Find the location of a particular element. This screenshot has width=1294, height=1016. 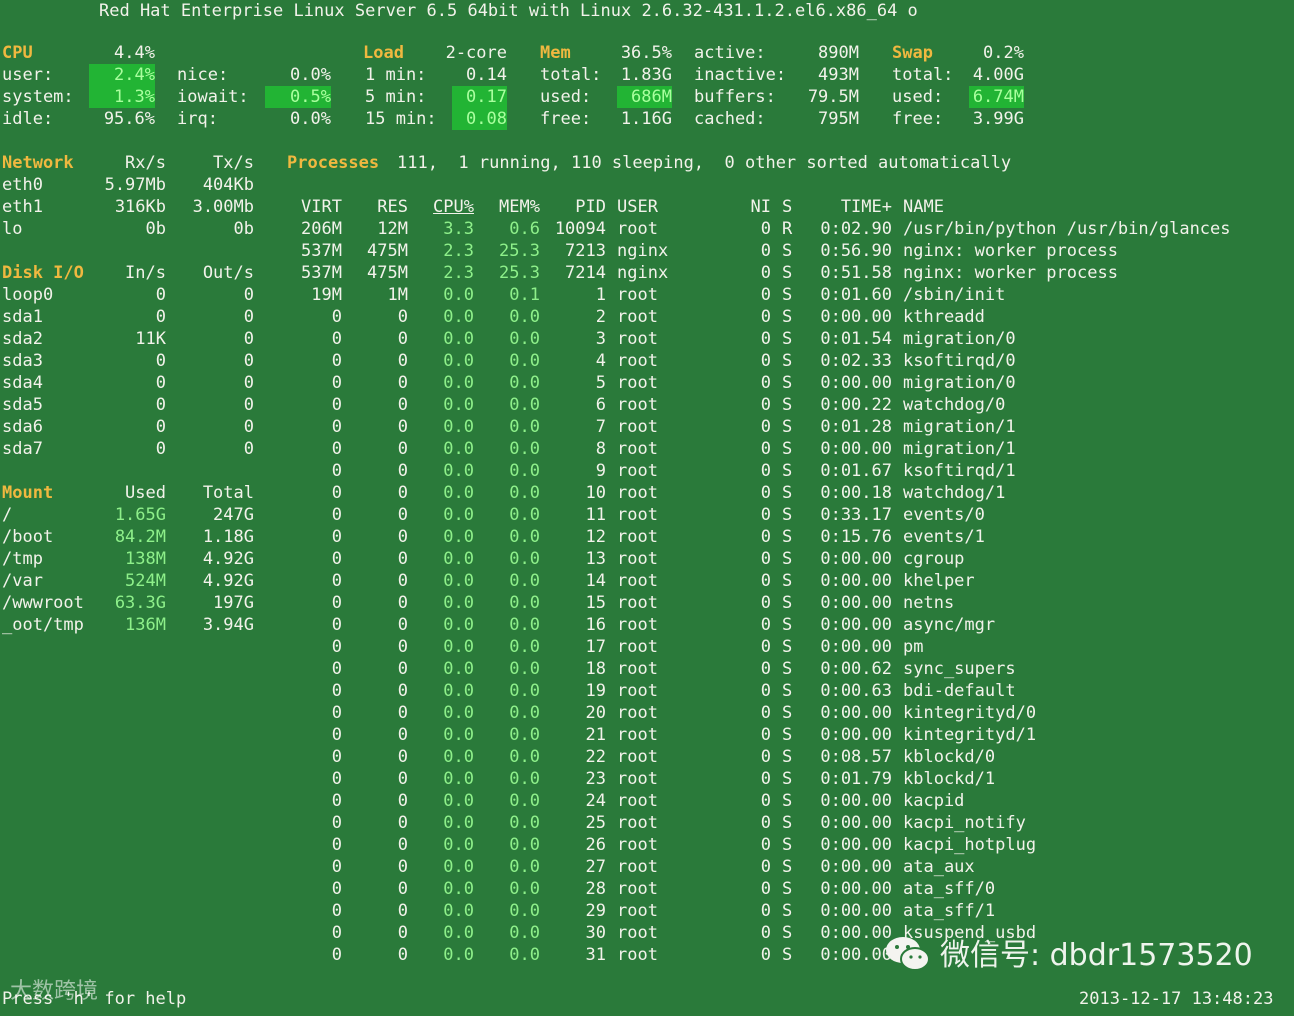

process-pid: 29 is located at coordinates (595, 911).